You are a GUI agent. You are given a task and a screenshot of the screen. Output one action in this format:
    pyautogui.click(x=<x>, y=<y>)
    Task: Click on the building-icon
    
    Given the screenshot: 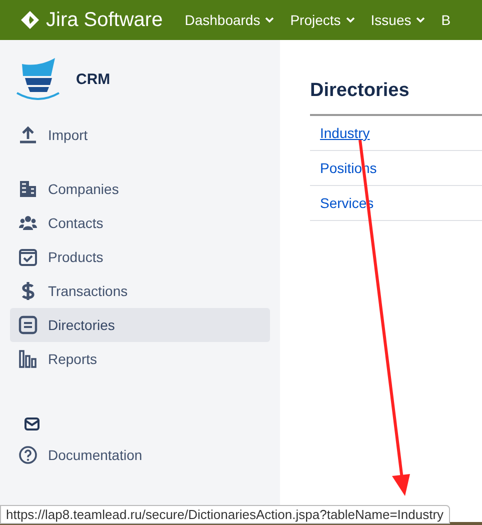 What is the action you would take?
    pyautogui.click(x=28, y=189)
    